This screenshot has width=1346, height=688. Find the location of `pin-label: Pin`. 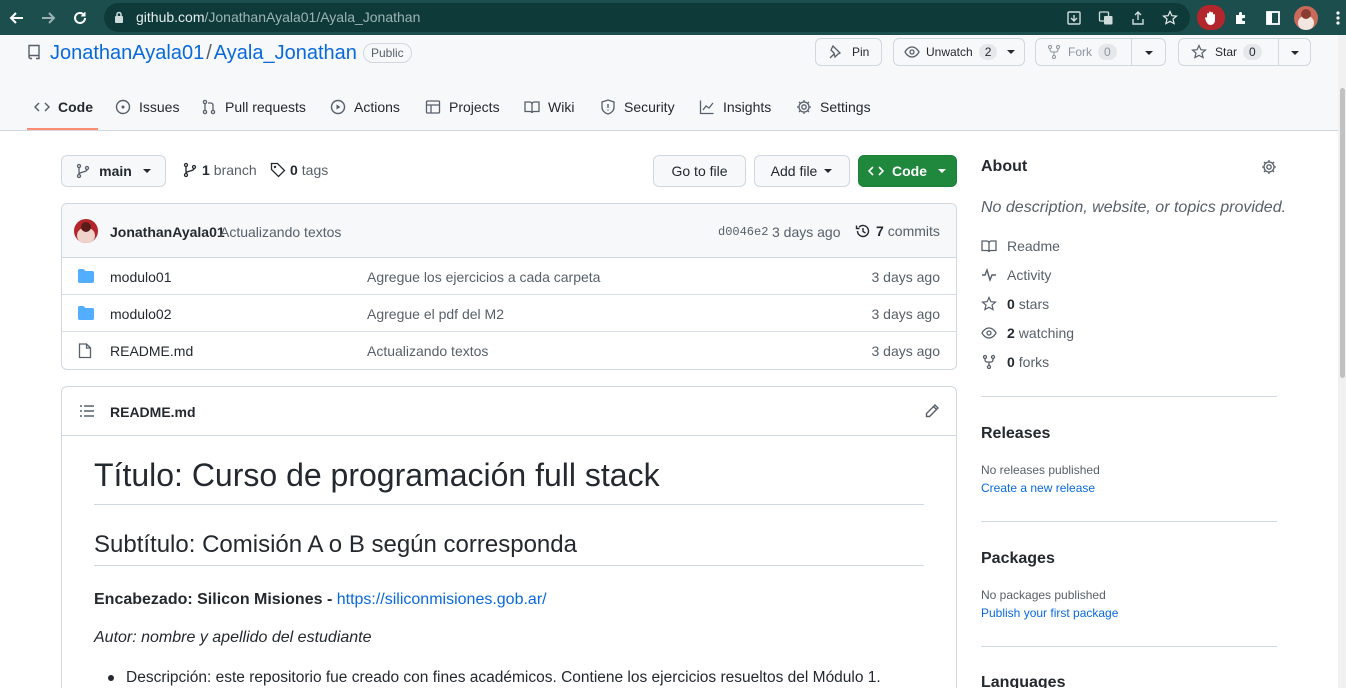

pin-label: Pin is located at coordinates (861, 52).